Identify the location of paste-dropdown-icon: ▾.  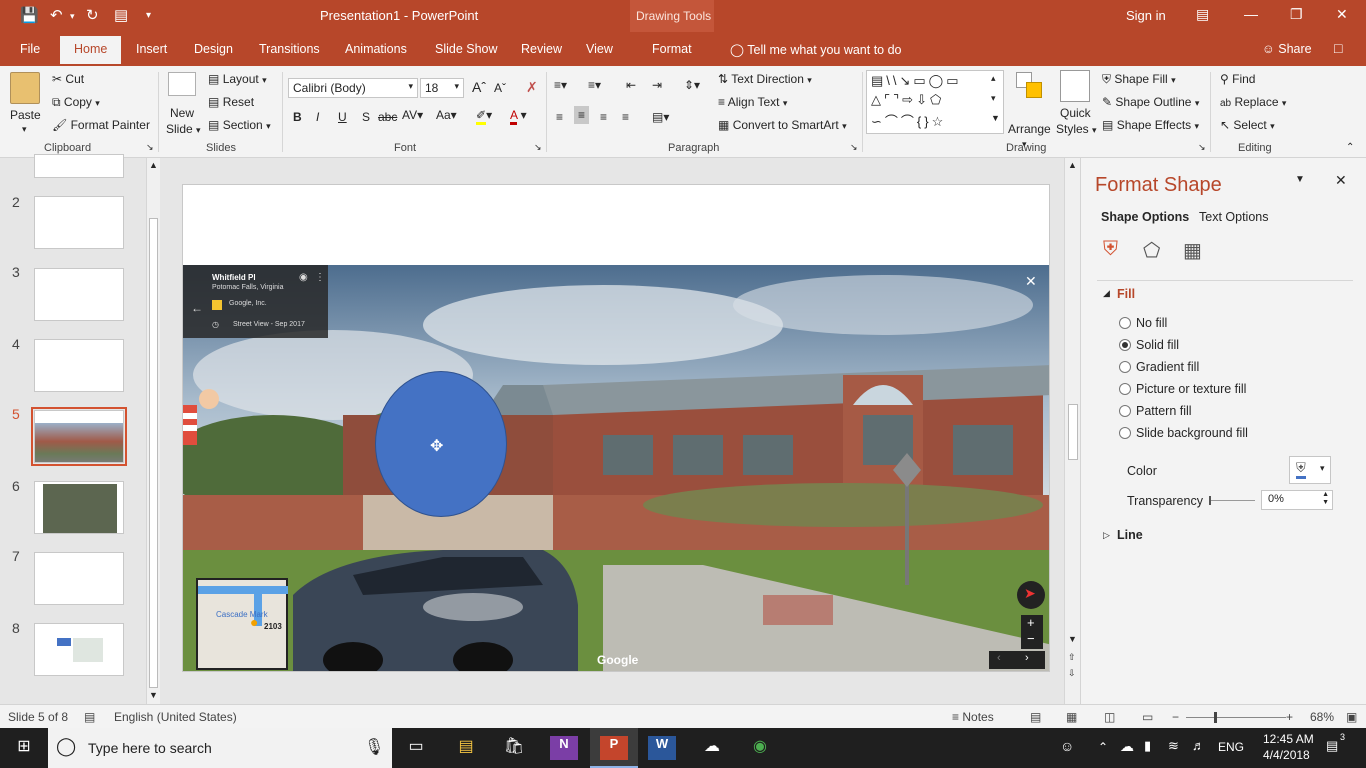
(24, 129).